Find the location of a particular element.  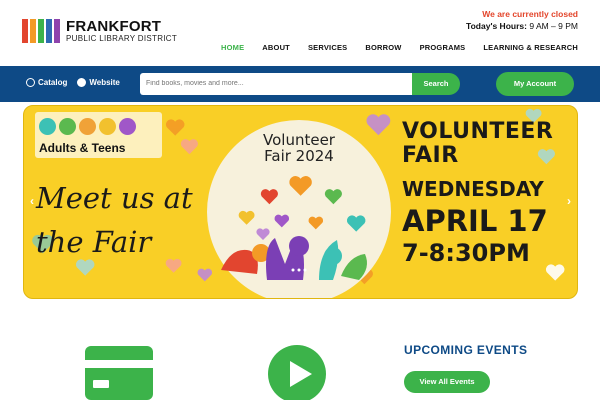

library-logo: FRANKFORT PUBLIC LIBRARY DISTRICT is located at coordinates (99, 31).